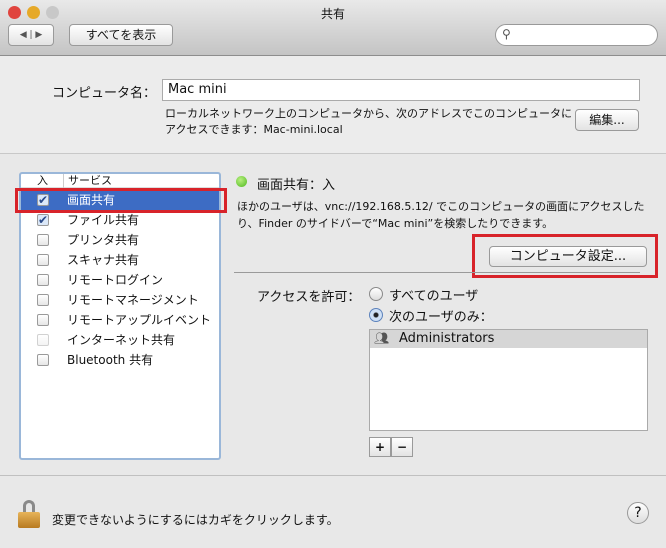 The image size is (666, 548). I want to click on service-row: プリンタ共有, so click(120, 240).